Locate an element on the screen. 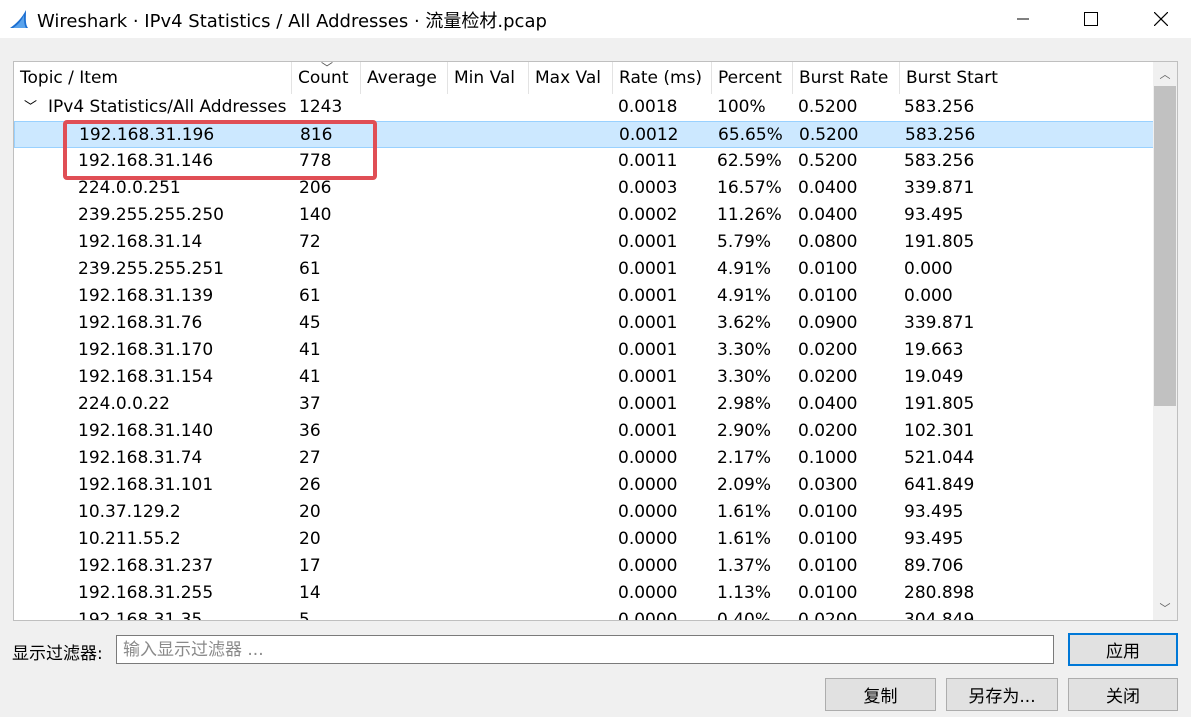 The height and width of the screenshot is (717, 1191). tree-row: 192.168.31.237 17 0.0000 1.37% 0.0100 89.706 is located at coordinates (584, 566).